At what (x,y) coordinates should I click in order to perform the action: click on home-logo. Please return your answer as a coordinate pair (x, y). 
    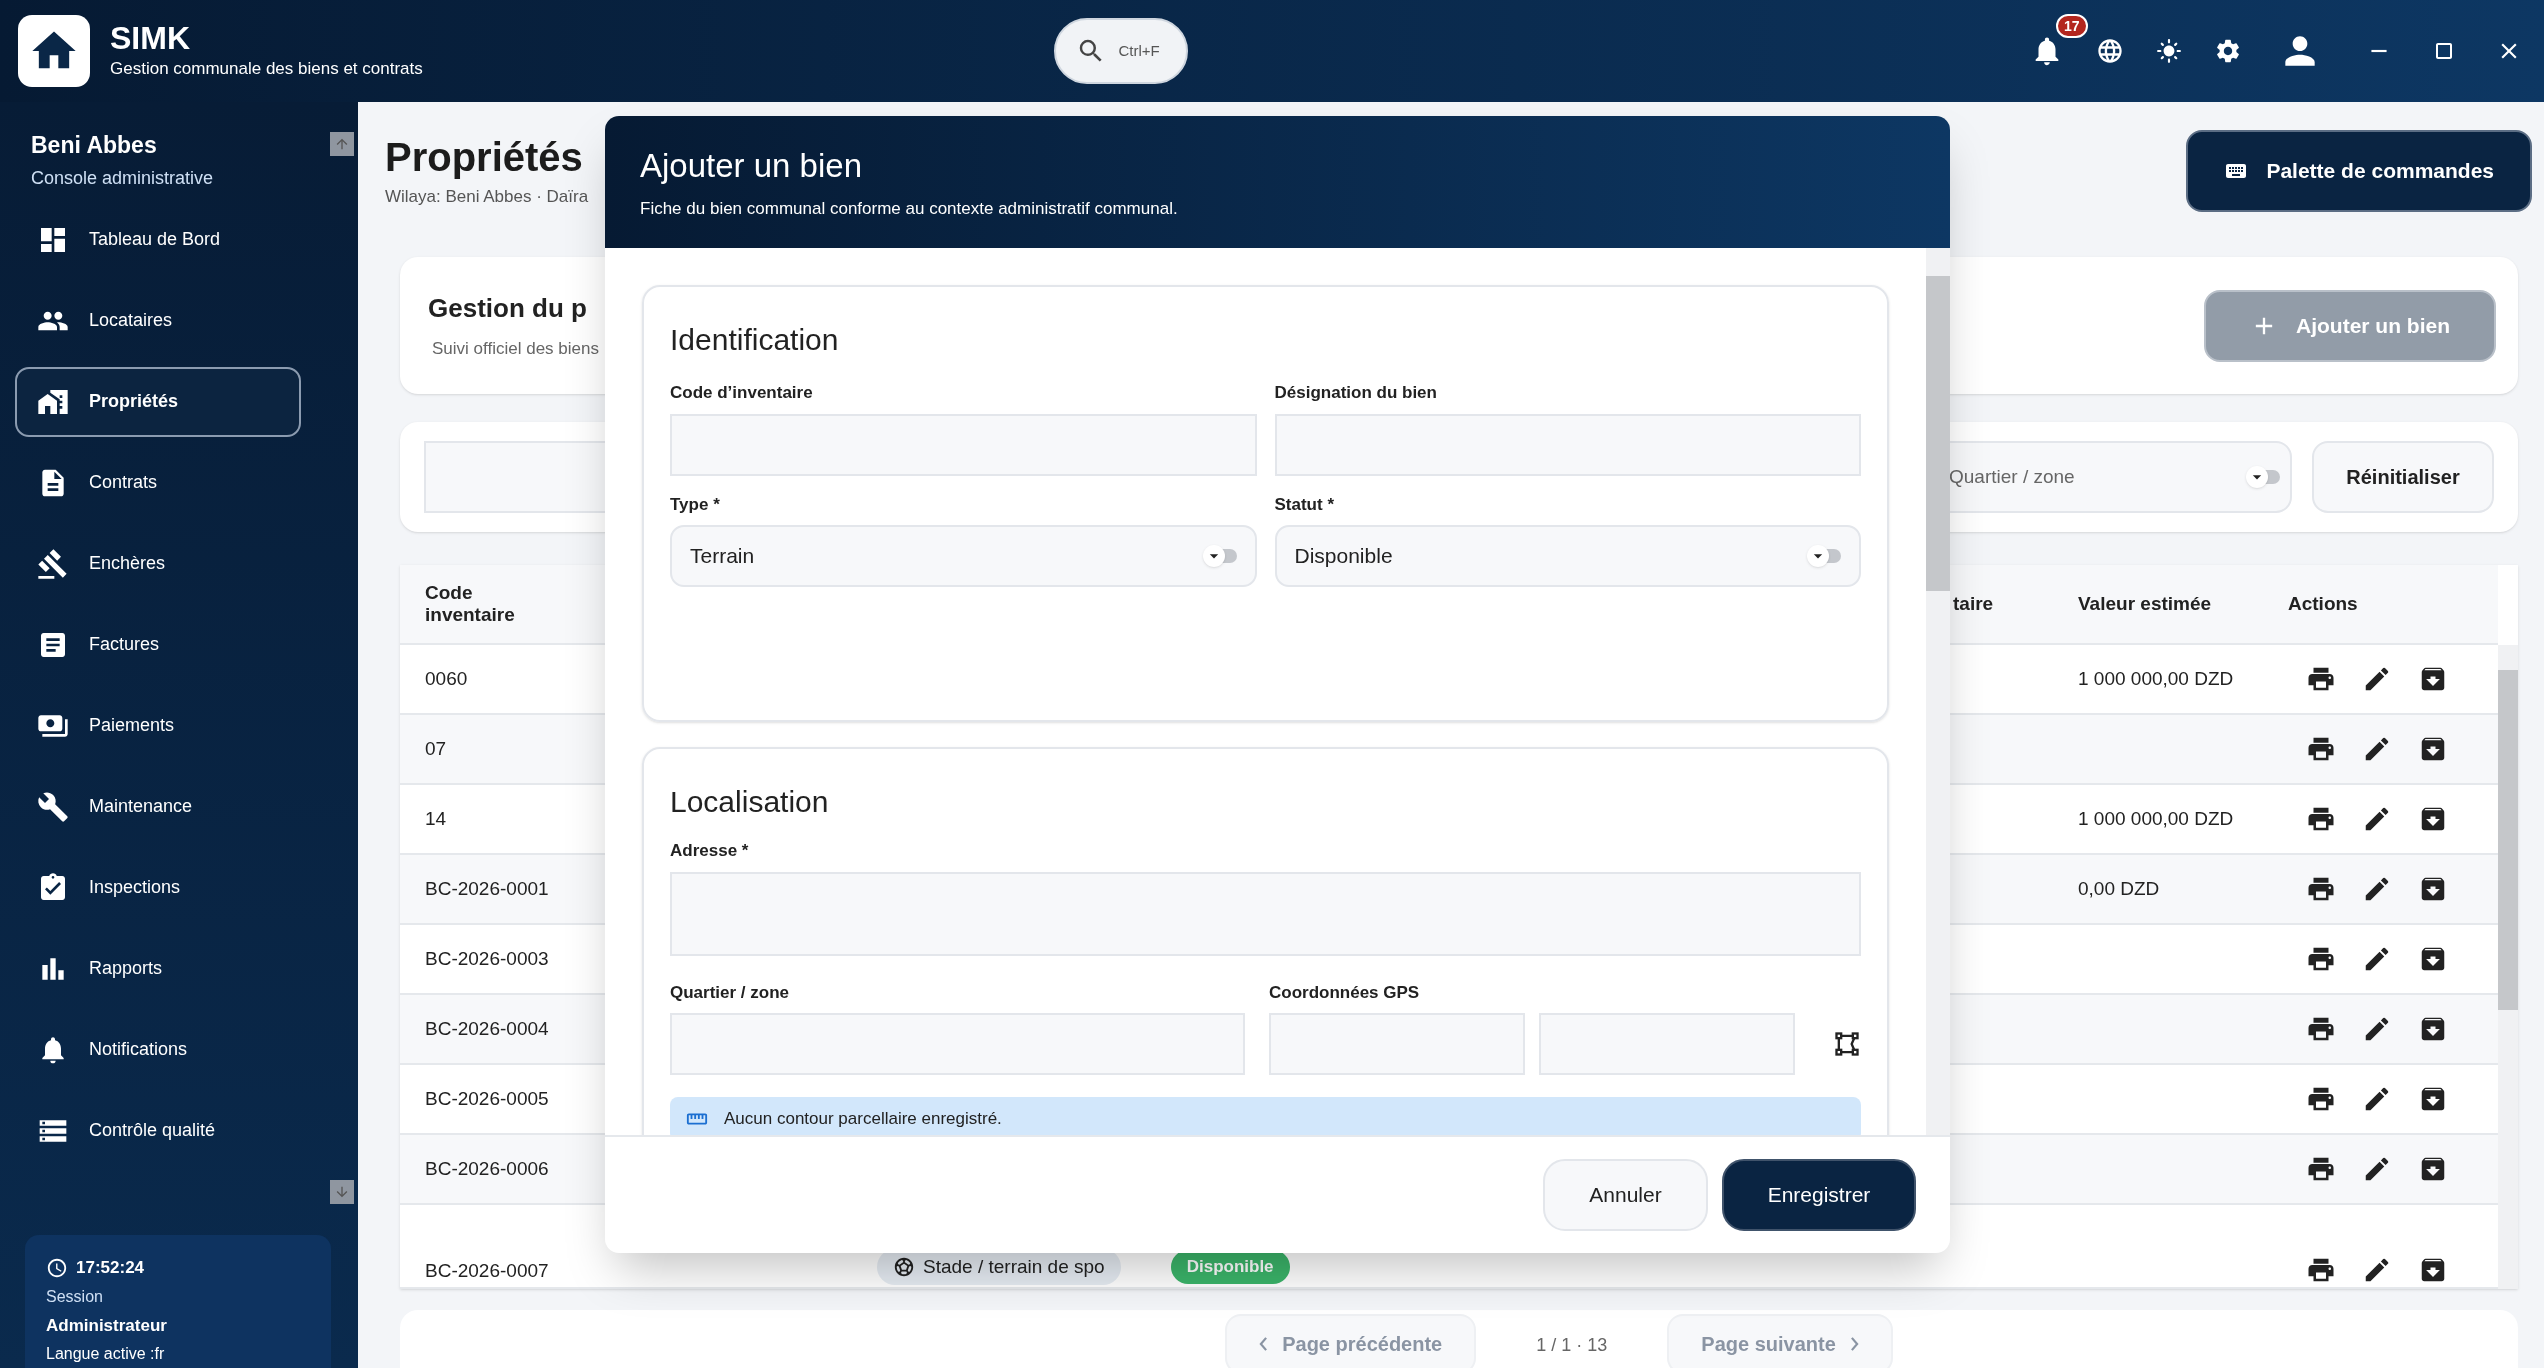
    Looking at the image, I should click on (54, 51).